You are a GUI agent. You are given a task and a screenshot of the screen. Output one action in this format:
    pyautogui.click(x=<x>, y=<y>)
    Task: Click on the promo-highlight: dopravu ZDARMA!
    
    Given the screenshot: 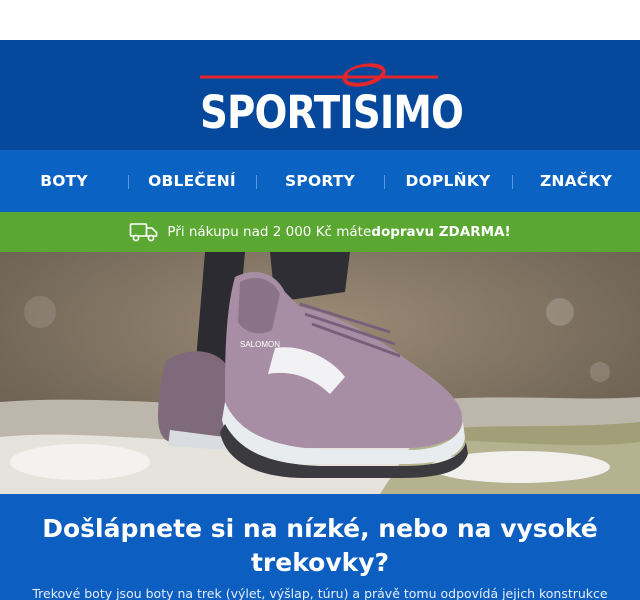 What is the action you would take?
    pyautogui.click(x=441, y=232)
    